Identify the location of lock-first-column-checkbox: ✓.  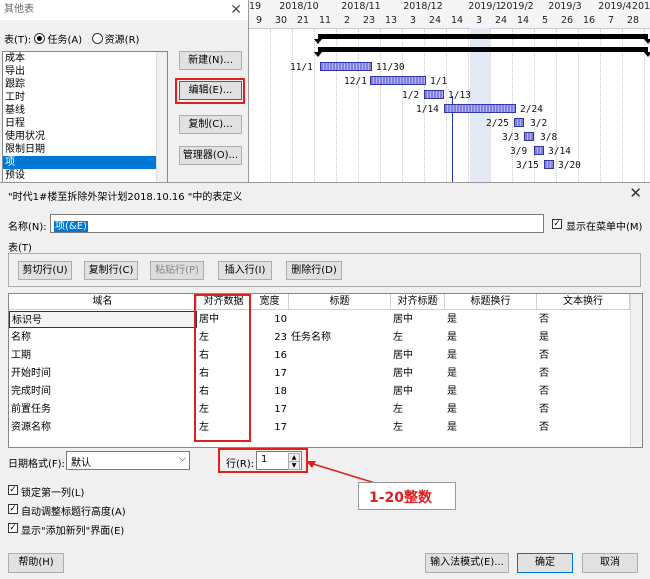
(13, 490).